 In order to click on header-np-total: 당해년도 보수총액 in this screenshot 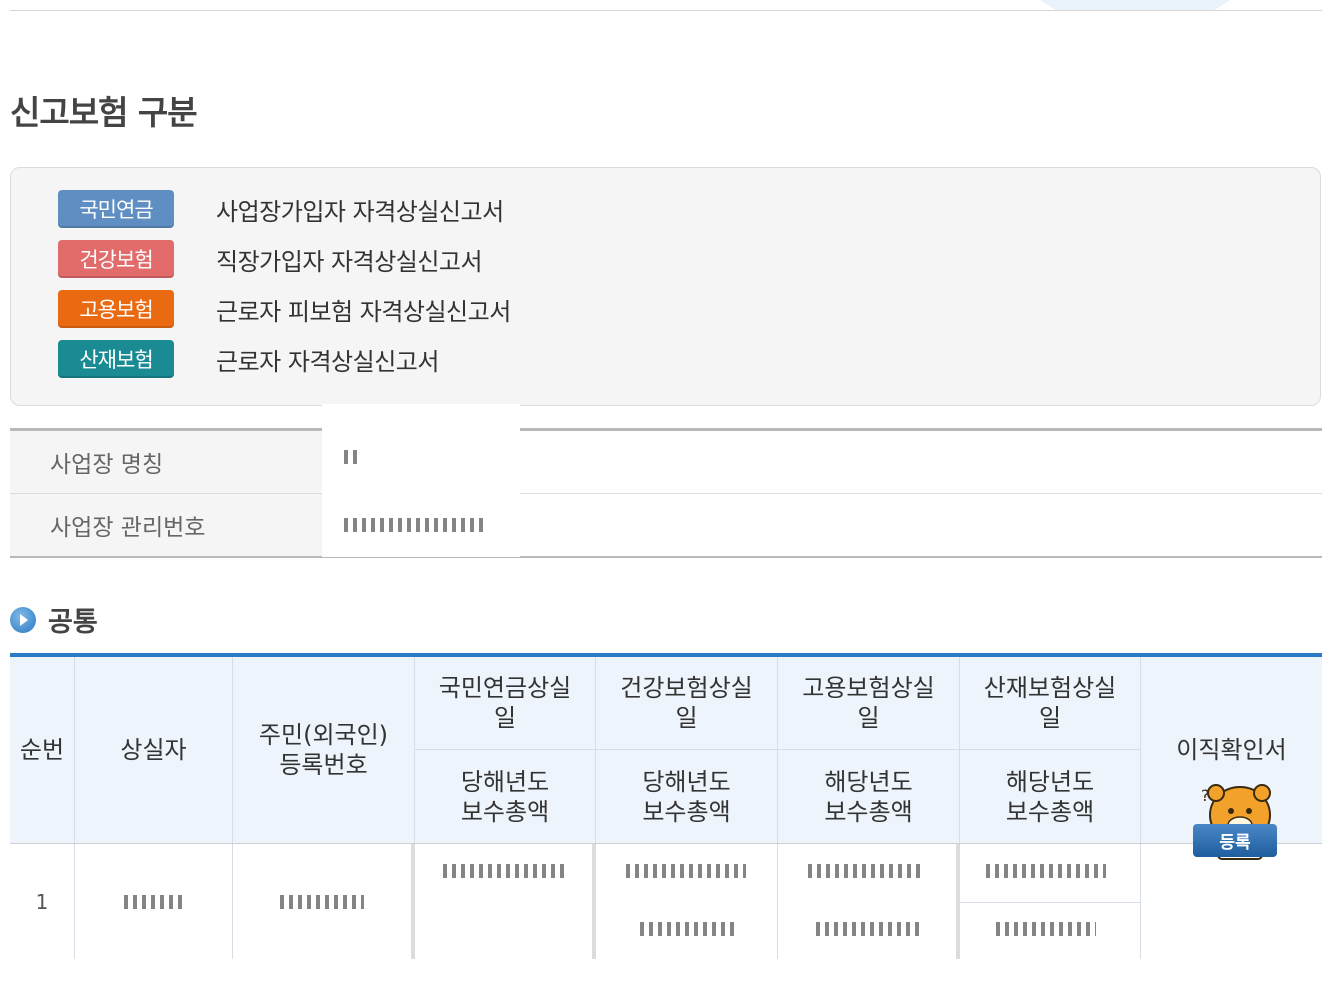, I will do `click(505, 796)`.